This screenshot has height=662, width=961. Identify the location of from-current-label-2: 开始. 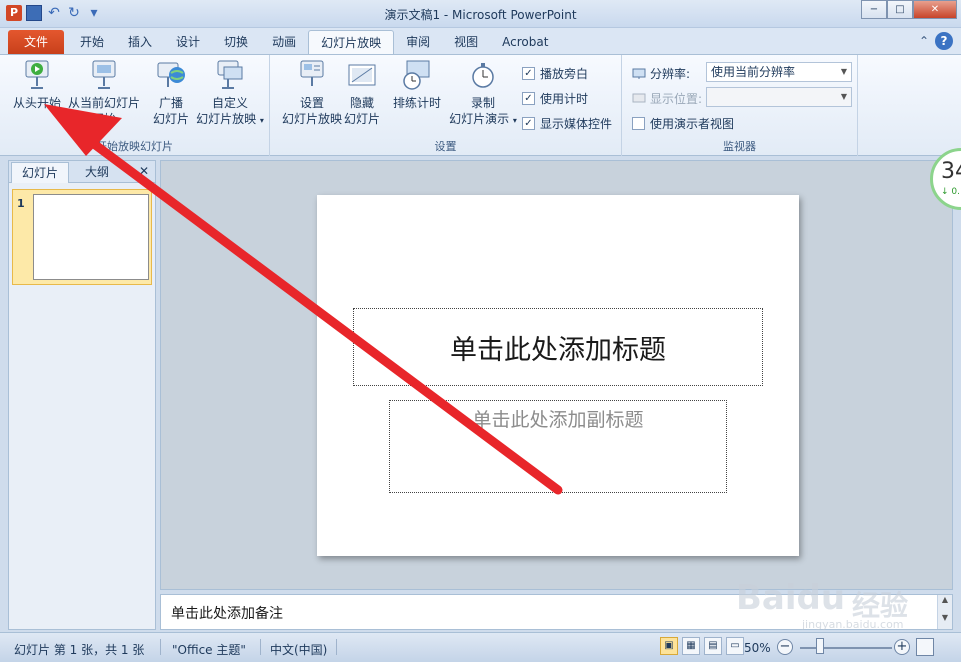
(103, 119).